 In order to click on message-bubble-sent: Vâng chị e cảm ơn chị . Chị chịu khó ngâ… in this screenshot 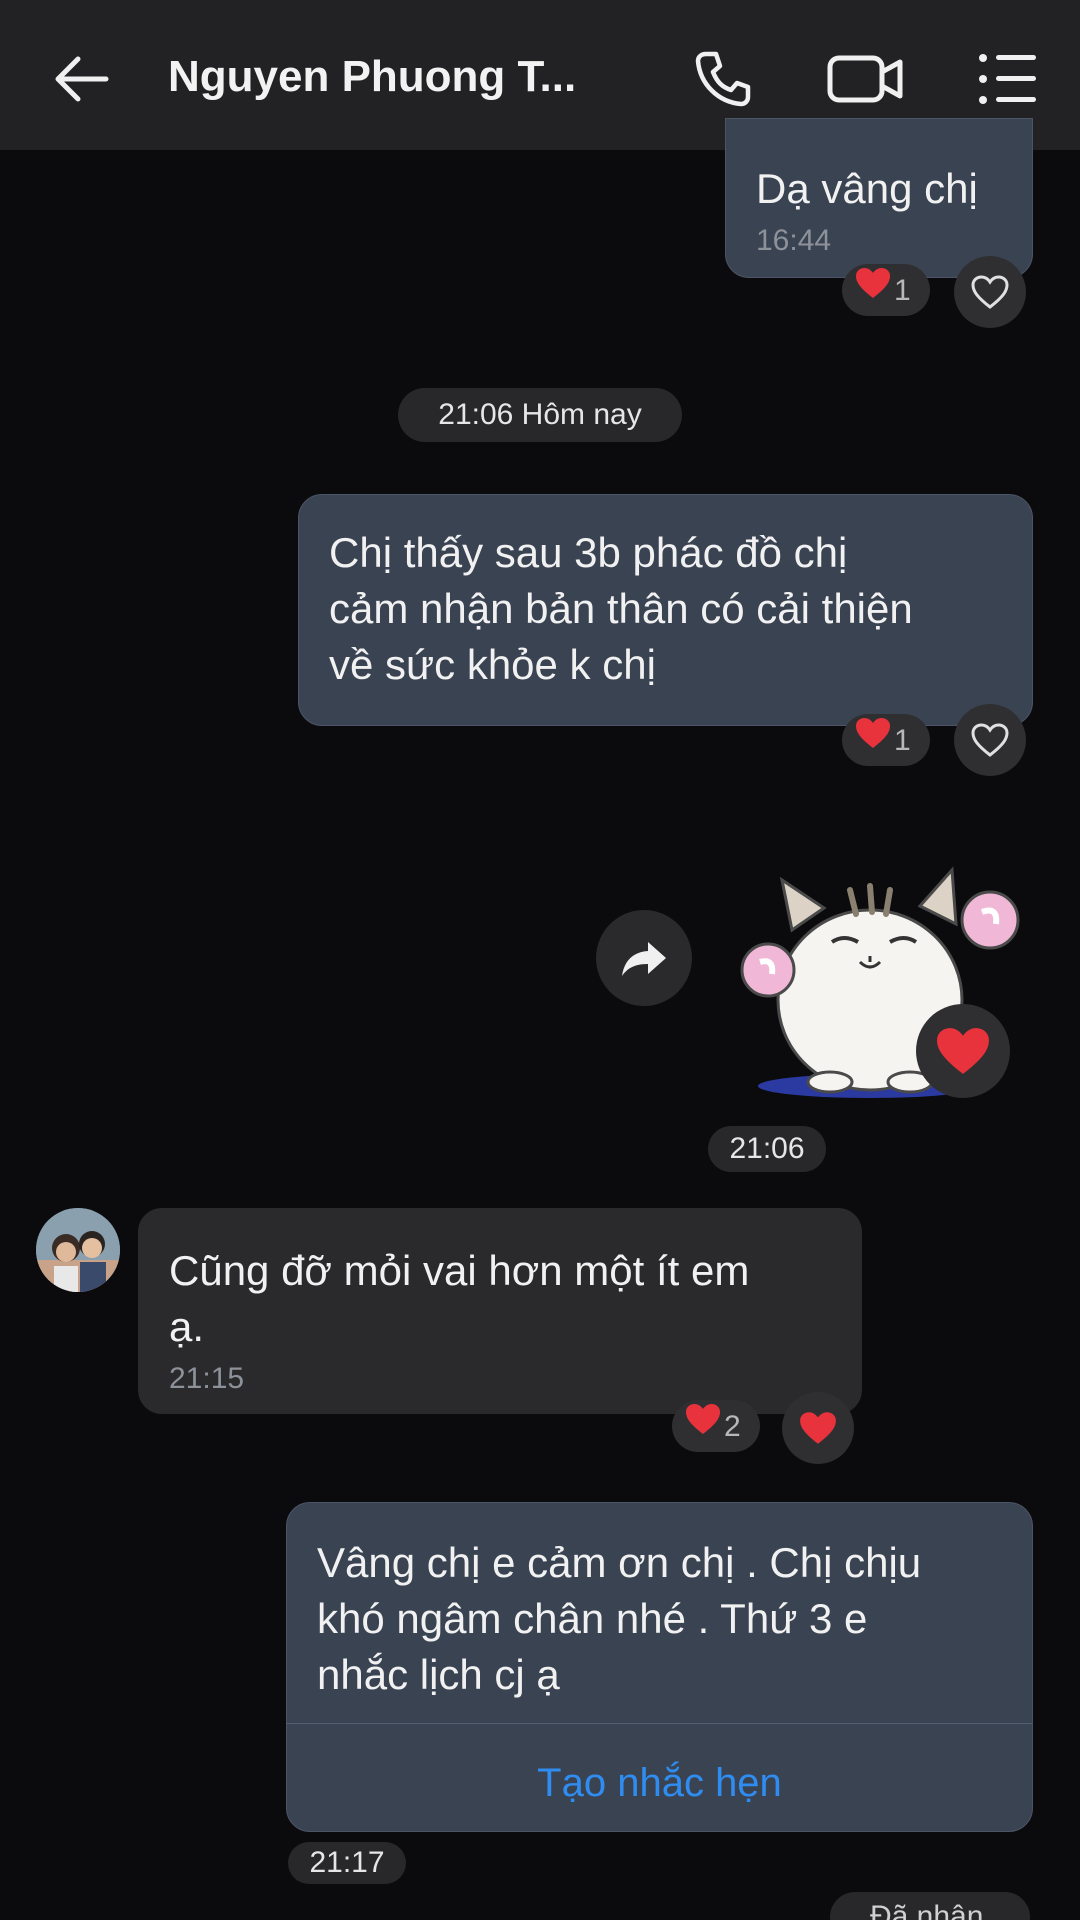, I will do `click(659, 1667)`.